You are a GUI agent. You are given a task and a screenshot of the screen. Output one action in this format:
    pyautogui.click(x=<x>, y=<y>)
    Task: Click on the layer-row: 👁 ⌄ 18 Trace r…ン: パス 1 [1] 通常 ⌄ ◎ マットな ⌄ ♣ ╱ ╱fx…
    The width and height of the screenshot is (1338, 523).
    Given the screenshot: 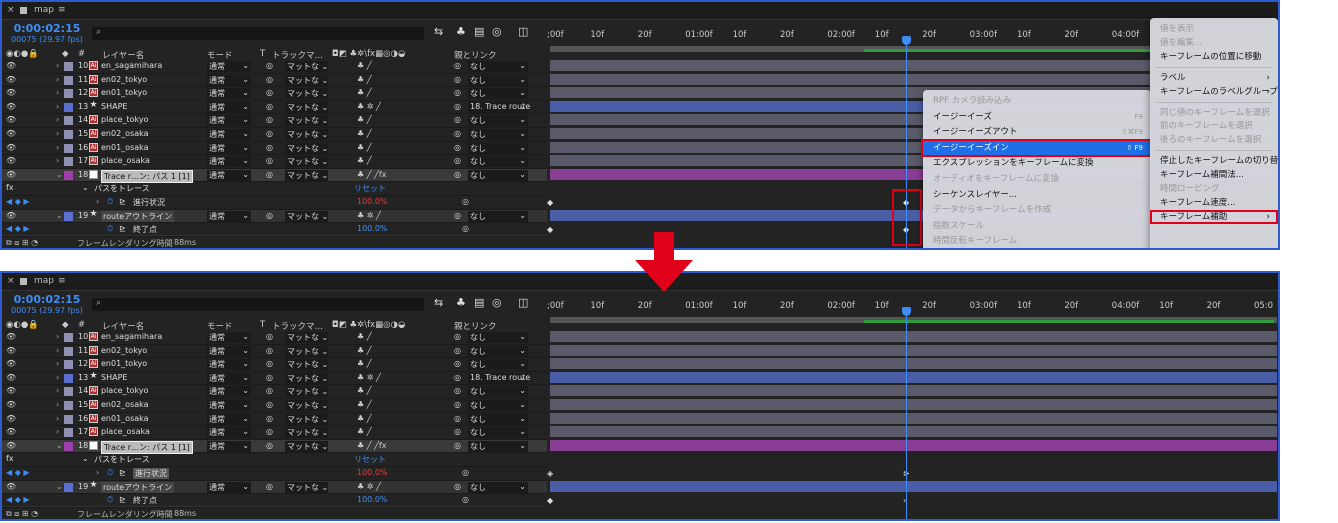 What is the action you would take?
    pyautogui.click(x=274, y=446)
    